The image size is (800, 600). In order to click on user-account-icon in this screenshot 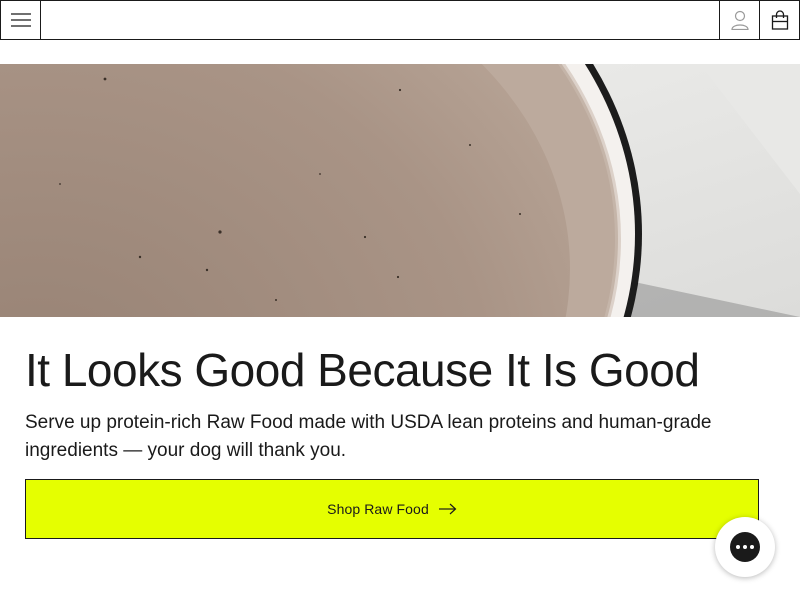, I will do `click(739, 20)`.